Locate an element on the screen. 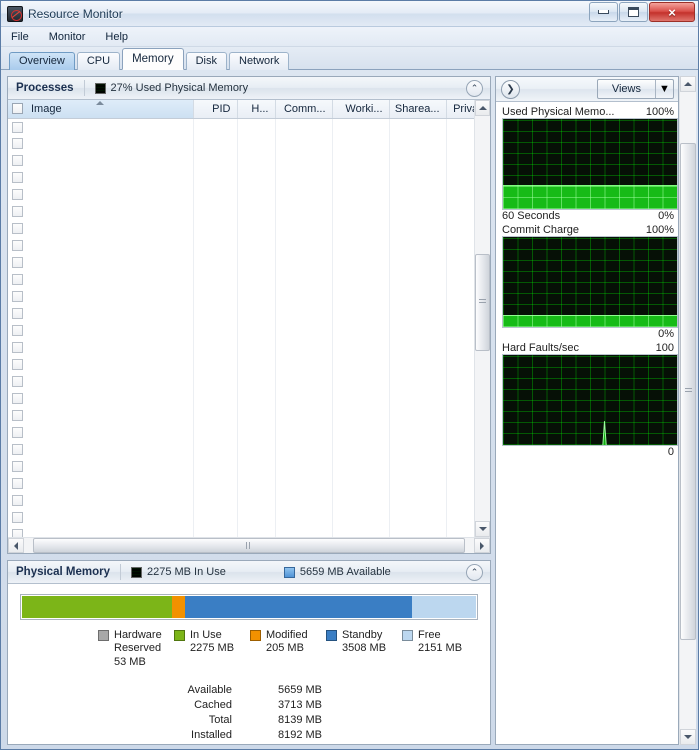 The image size is (699, 750). column-header-pid: PID is located at coordinates (215, 109).